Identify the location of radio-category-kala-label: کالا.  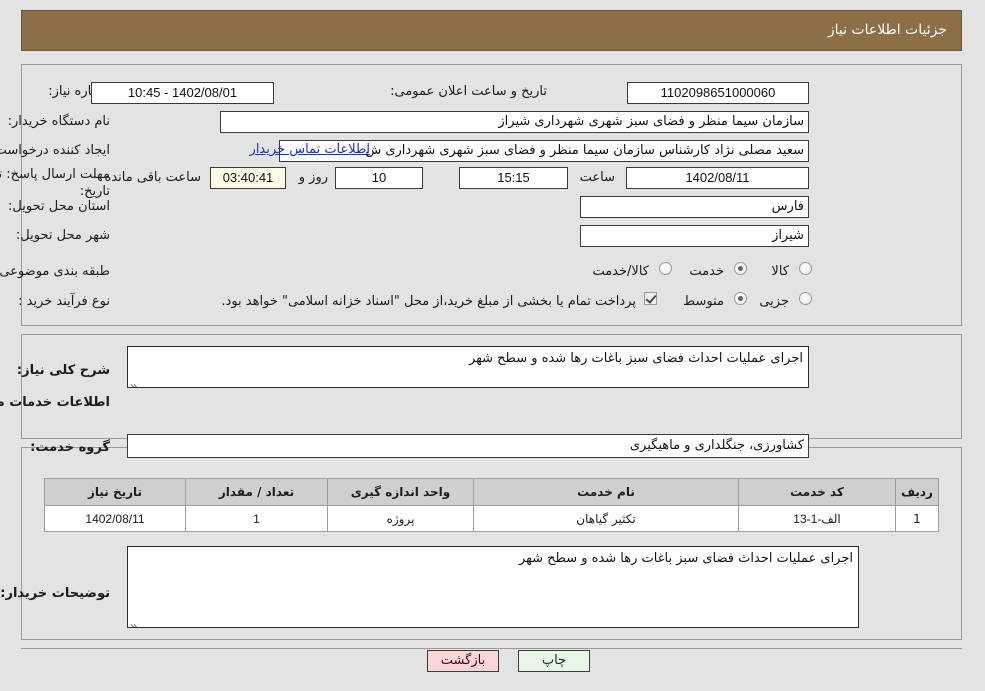
(781, 271).